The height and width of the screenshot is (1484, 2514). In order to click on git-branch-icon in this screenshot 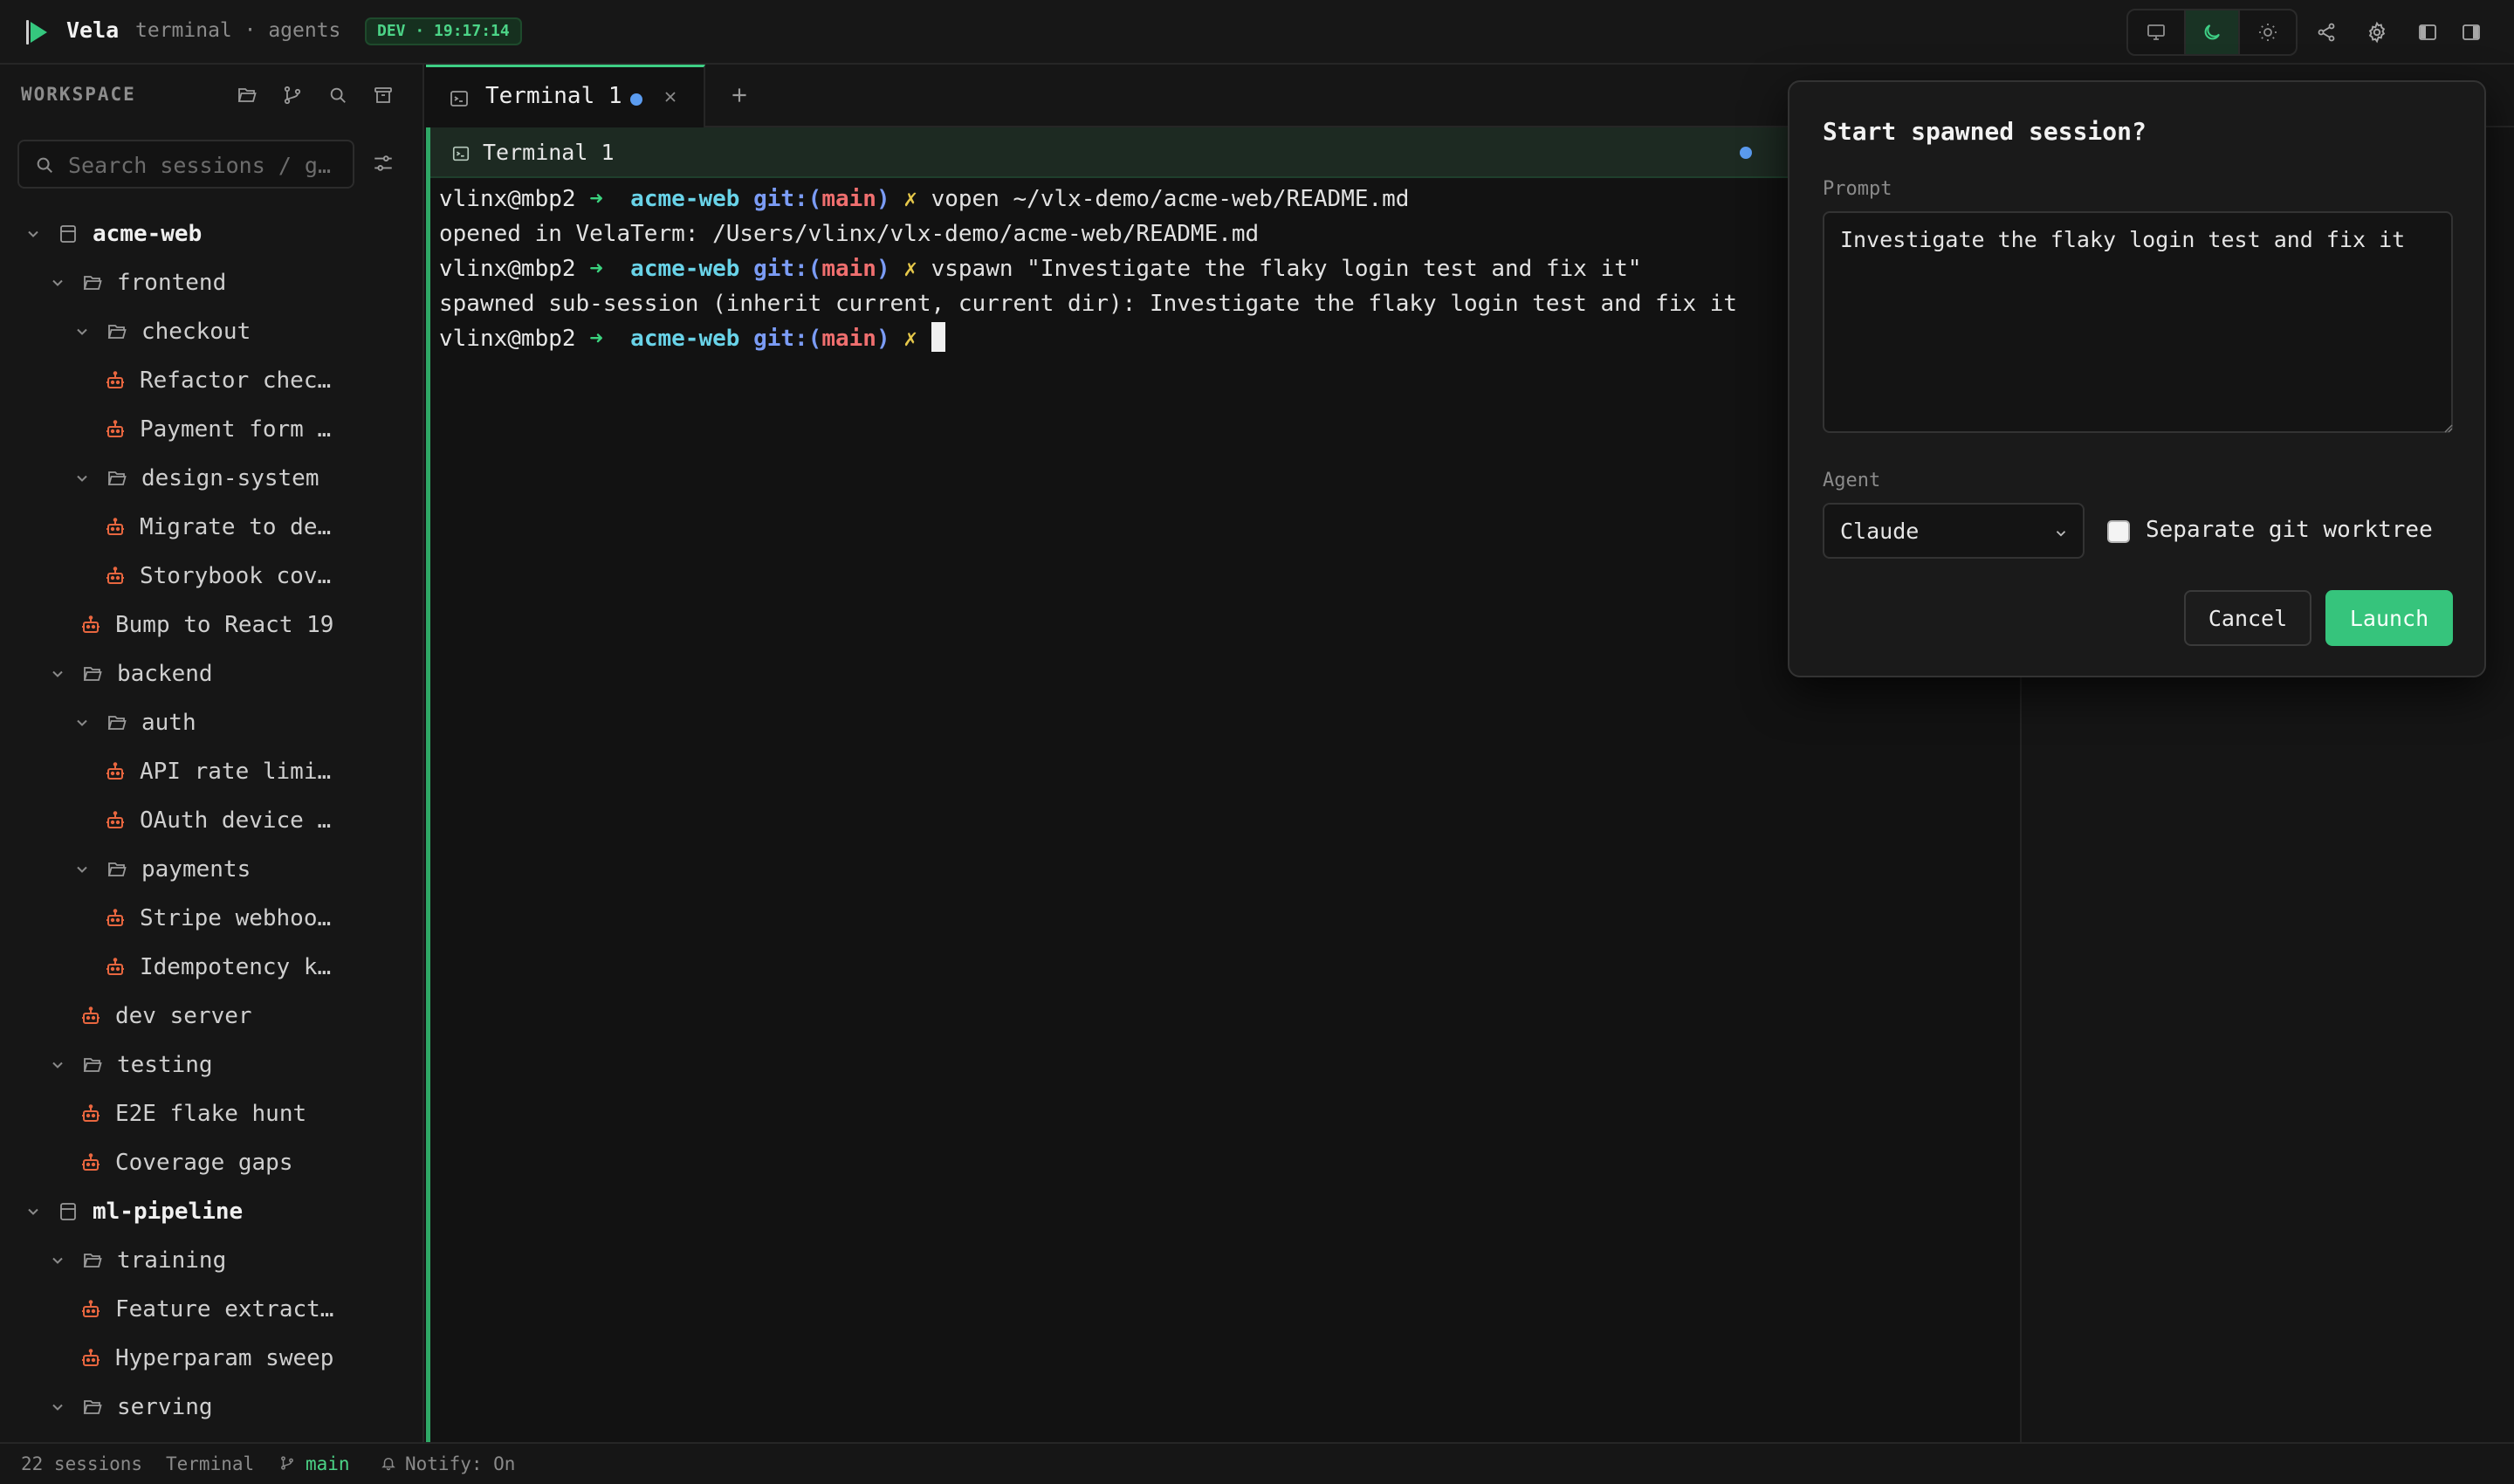, I will do `click(292, 95)`.